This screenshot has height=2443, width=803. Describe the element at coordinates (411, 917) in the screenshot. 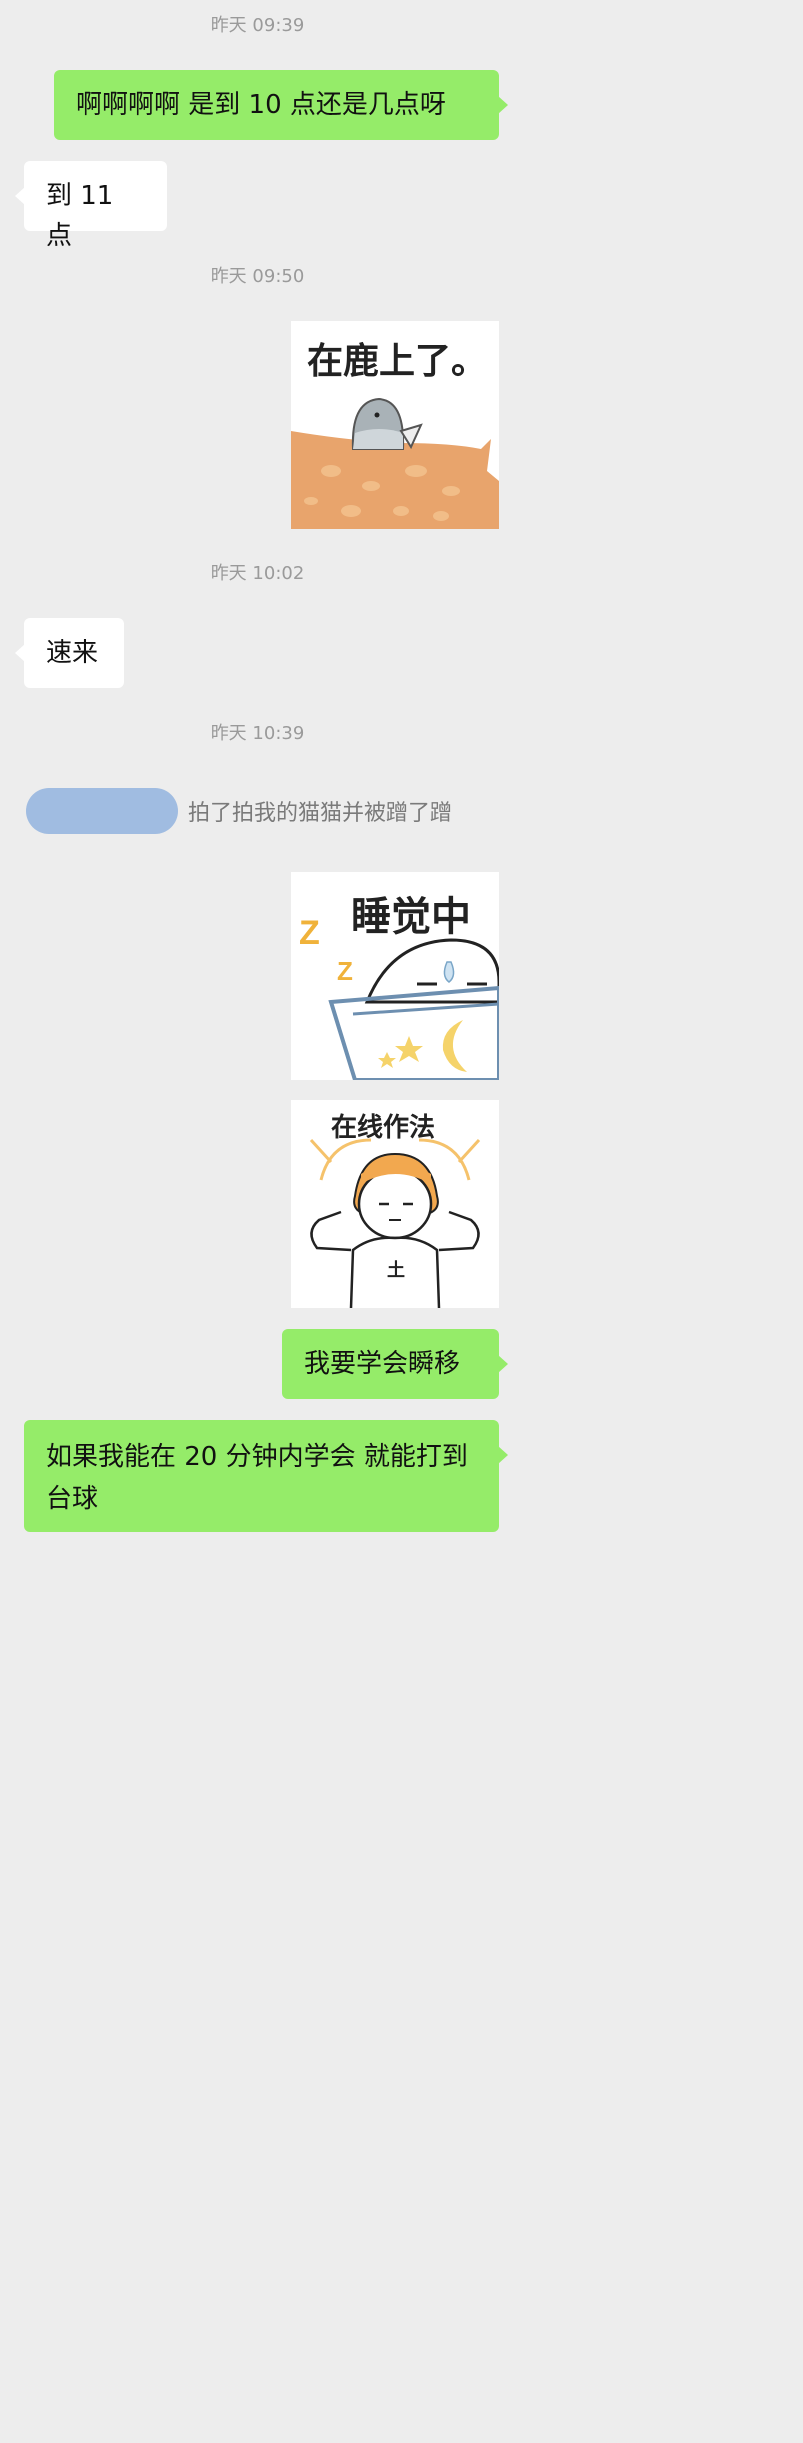

I see `sticker-caption: 睡觉中` at that location.